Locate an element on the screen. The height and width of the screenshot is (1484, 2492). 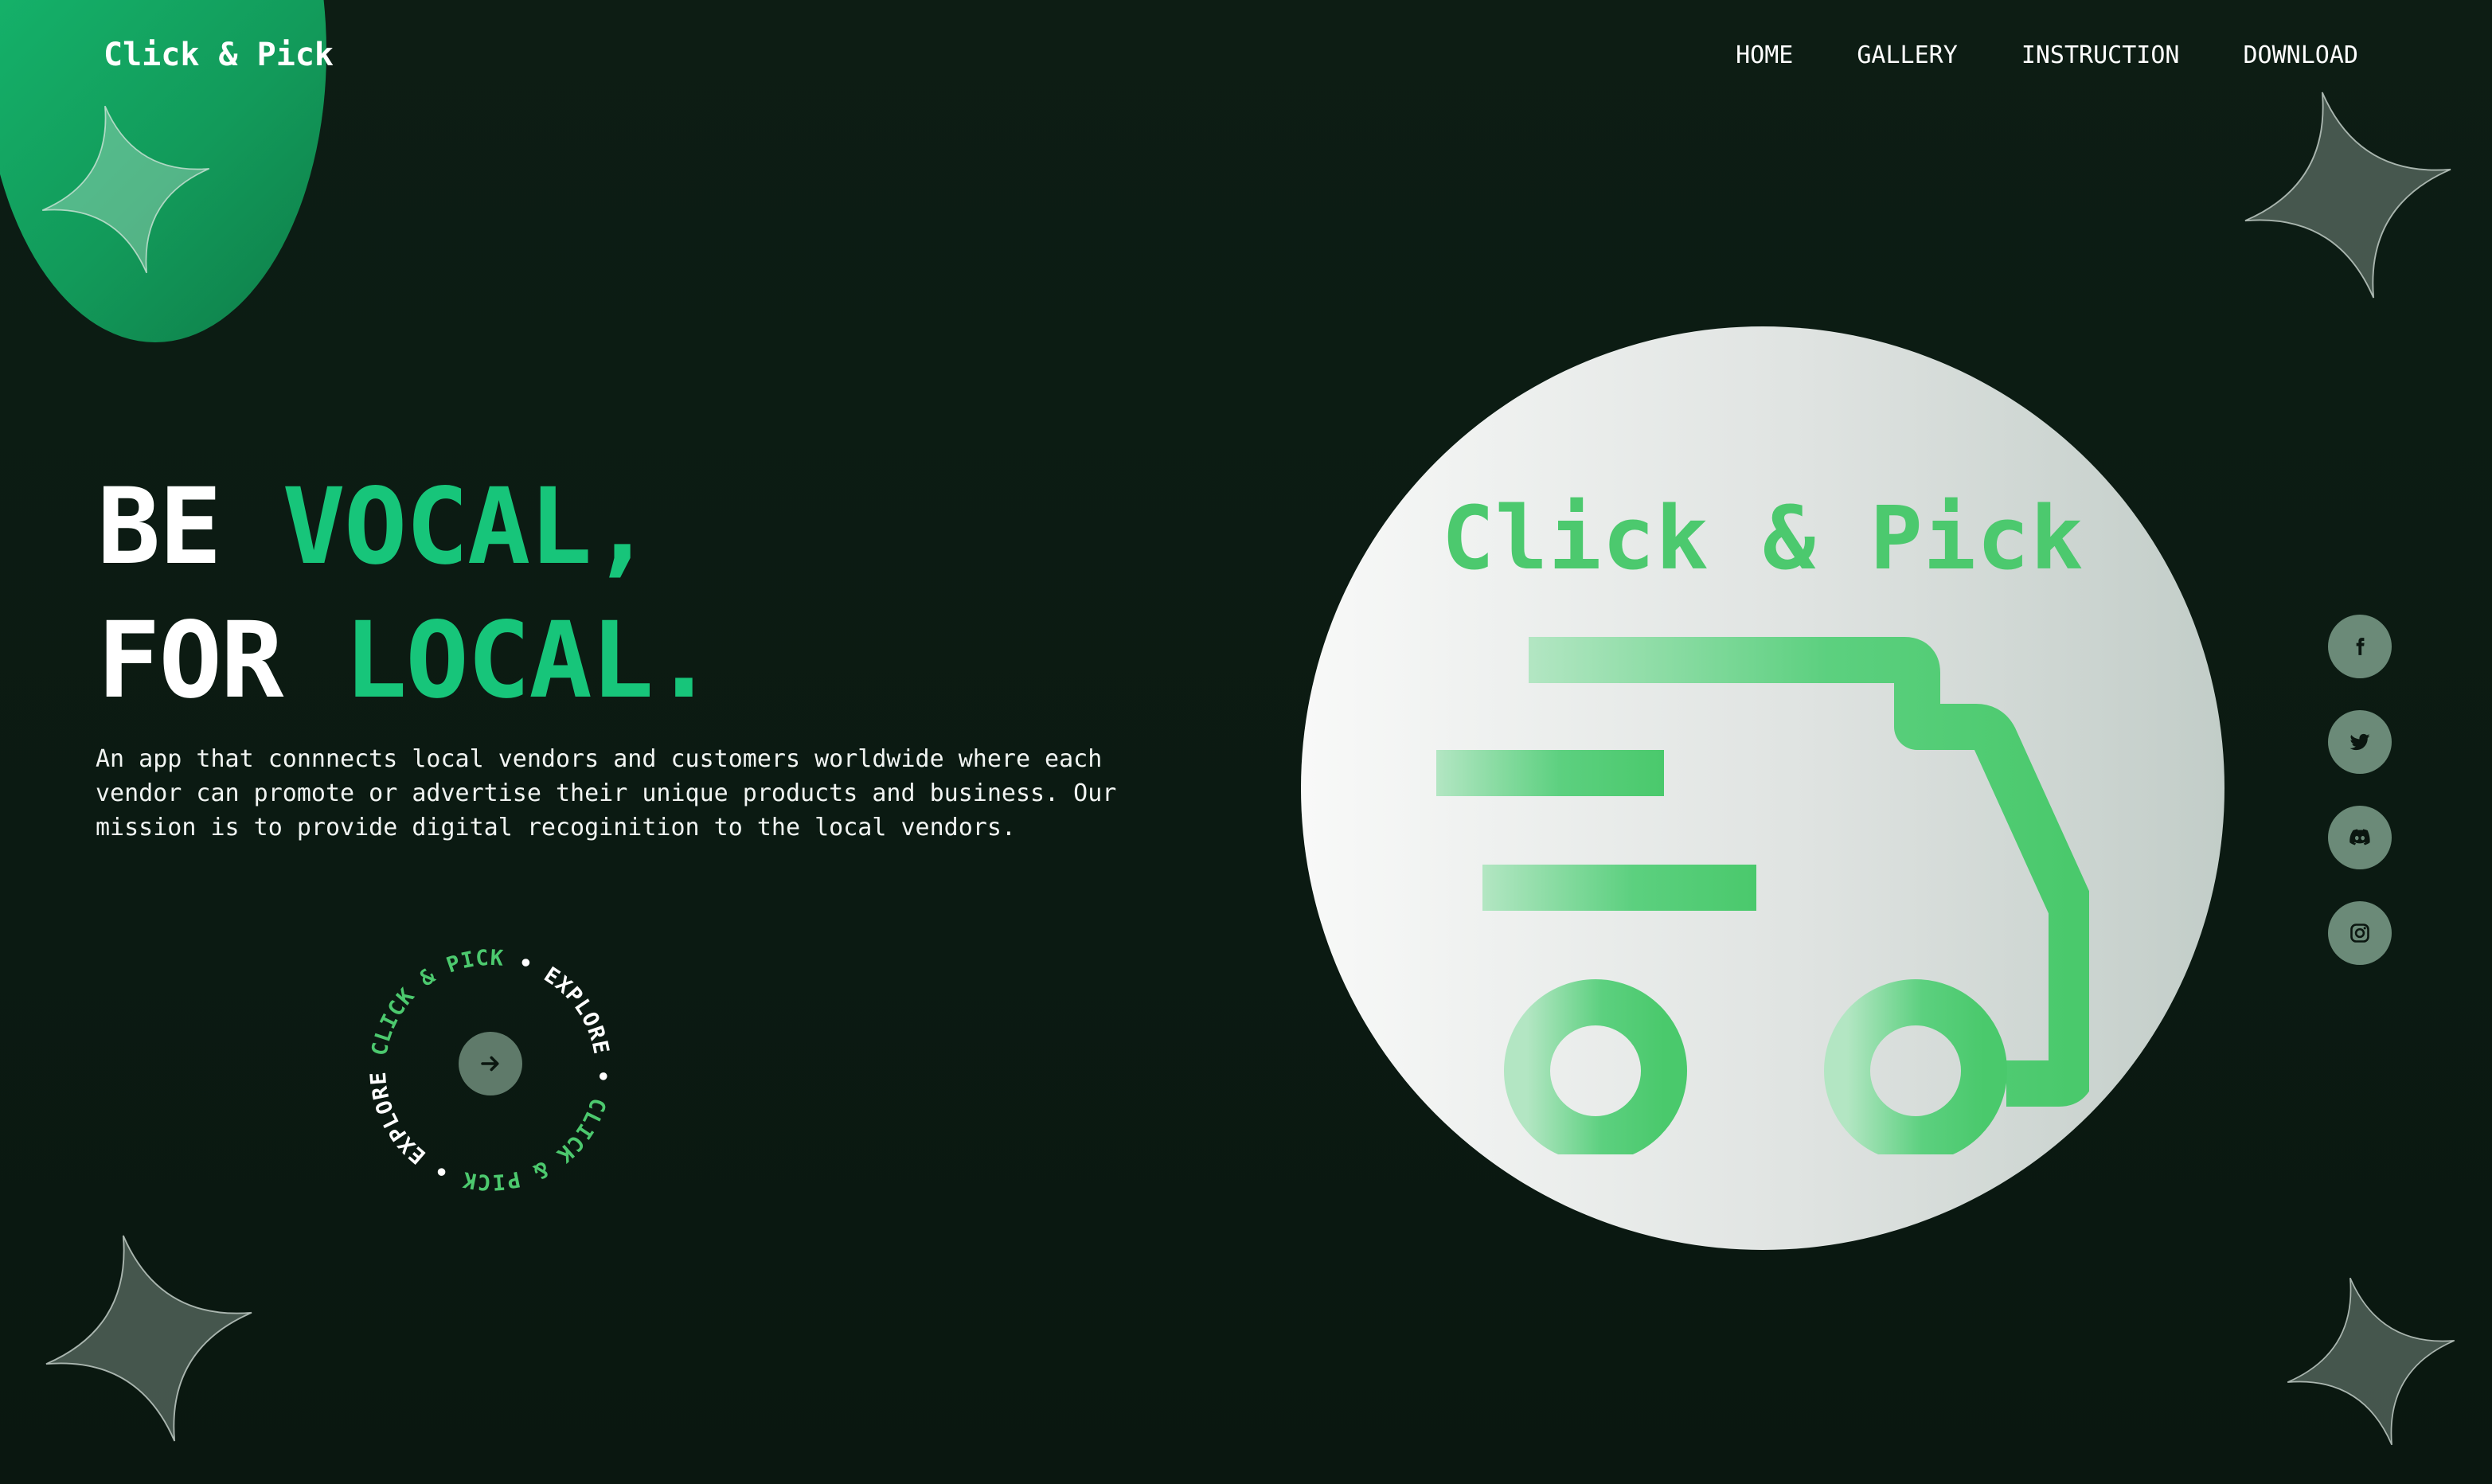
discord-icon is located at coordinates (2359, 837).